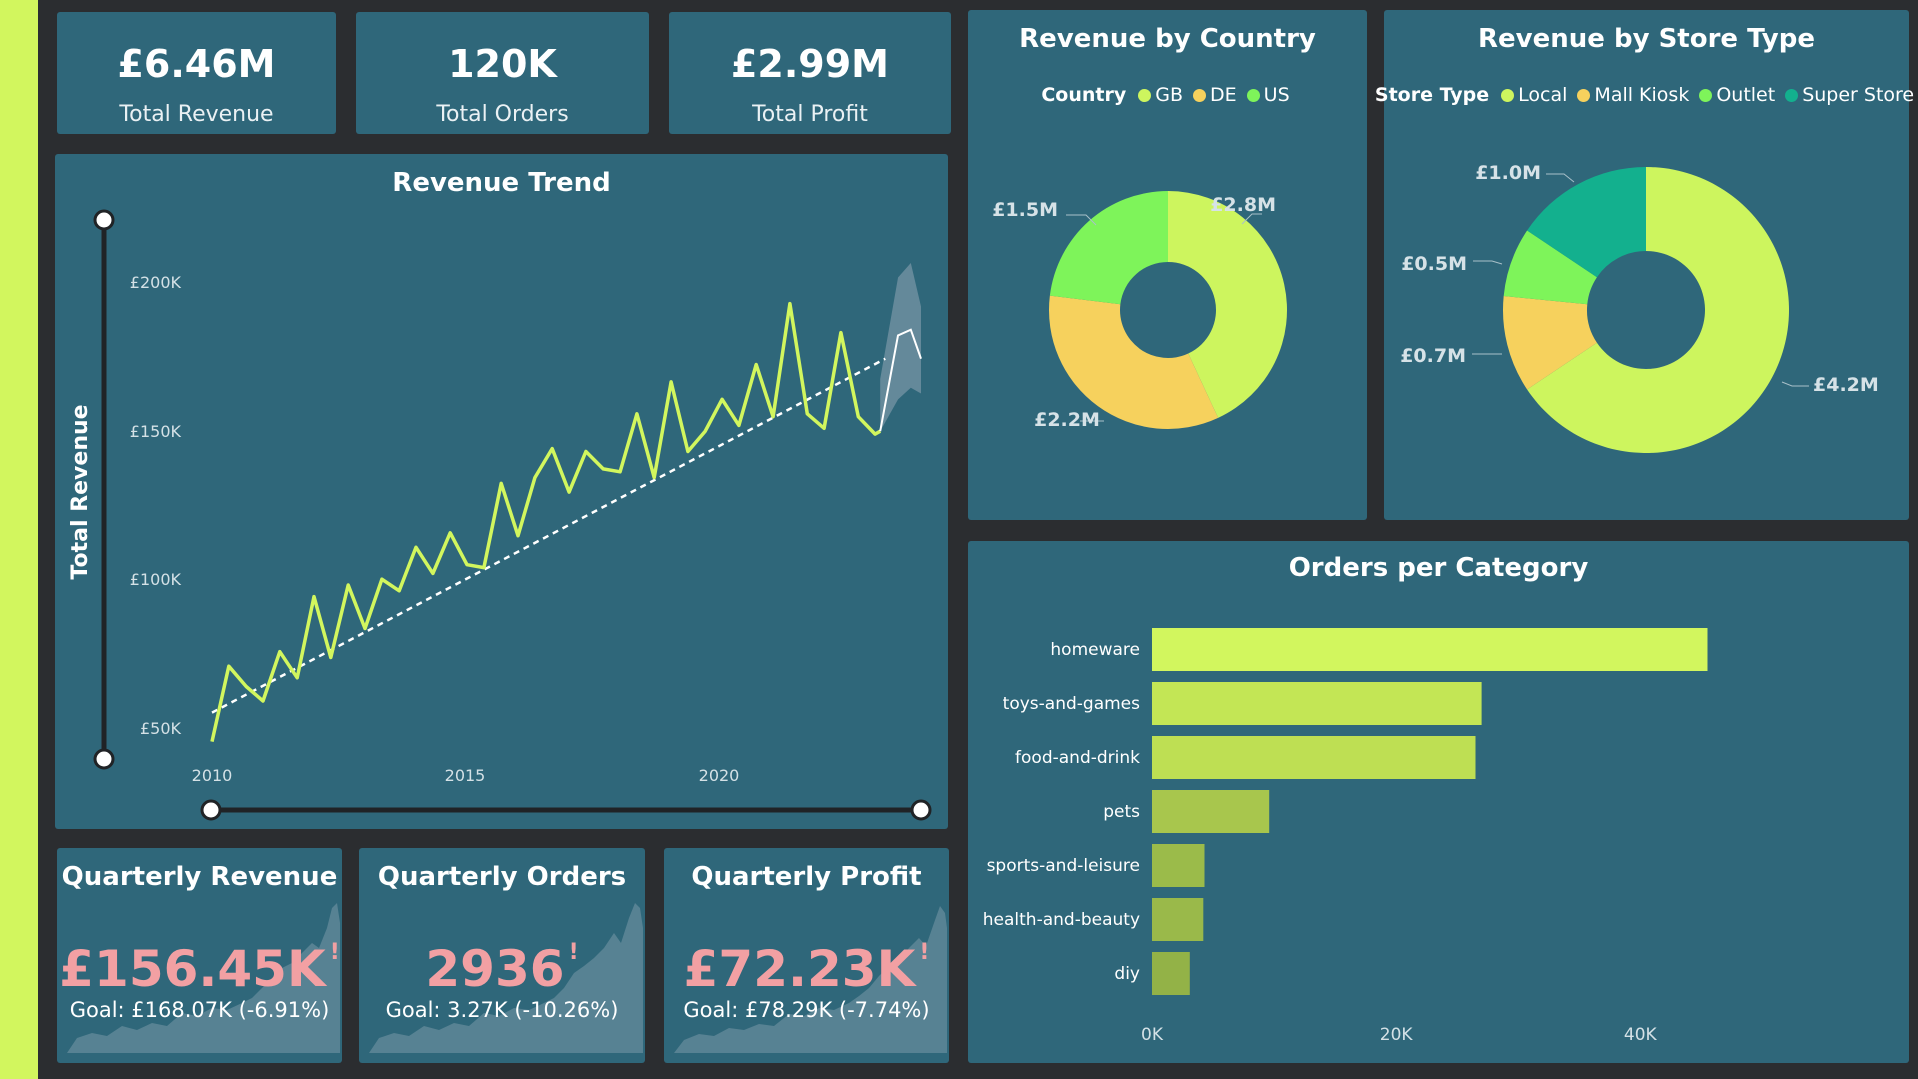 The width and height of the screenshot is (1918, 1079). What do you see at coordinates (156, 431) in the screenshot?
I see `y-tick-label: £150K` at bounding box center [156, 431].